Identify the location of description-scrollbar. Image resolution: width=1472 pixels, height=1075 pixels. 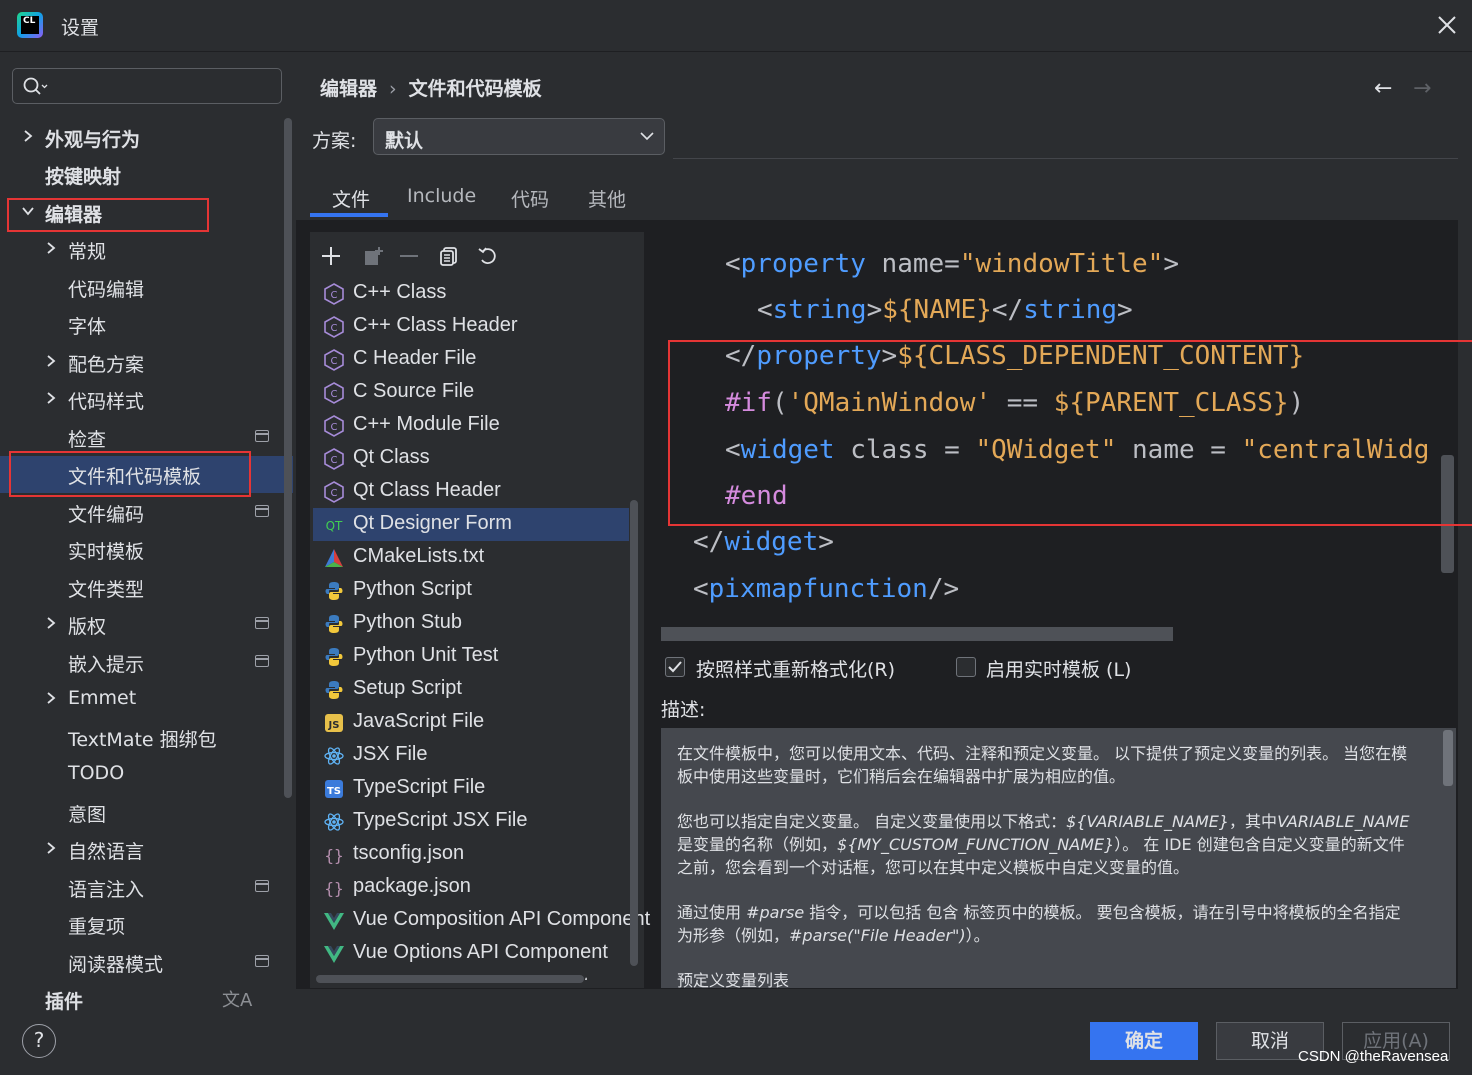
(1448, 758).